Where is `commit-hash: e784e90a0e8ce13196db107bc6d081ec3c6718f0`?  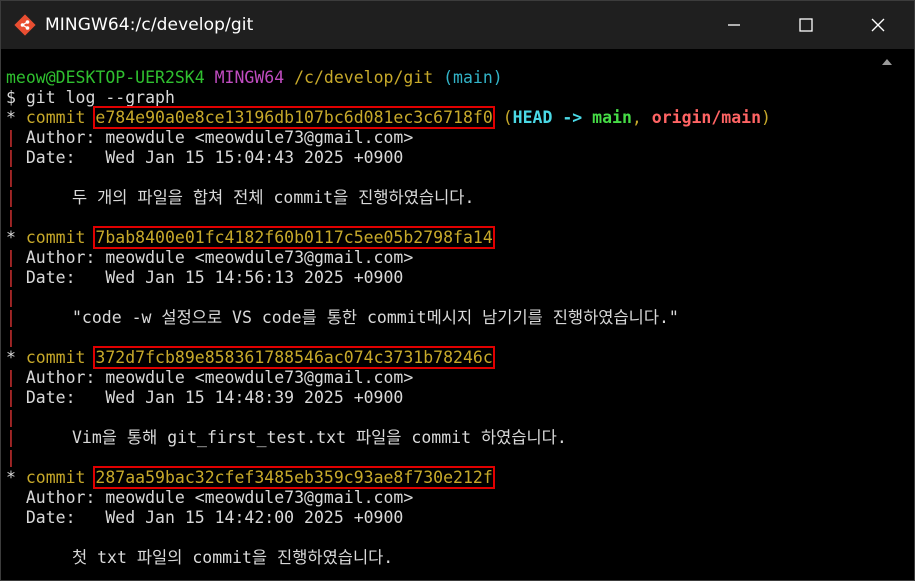
commit-hash: e784e90a0e8ce13196db107bc6d081ec3c6718f0 is located at coordinates (294, 117).